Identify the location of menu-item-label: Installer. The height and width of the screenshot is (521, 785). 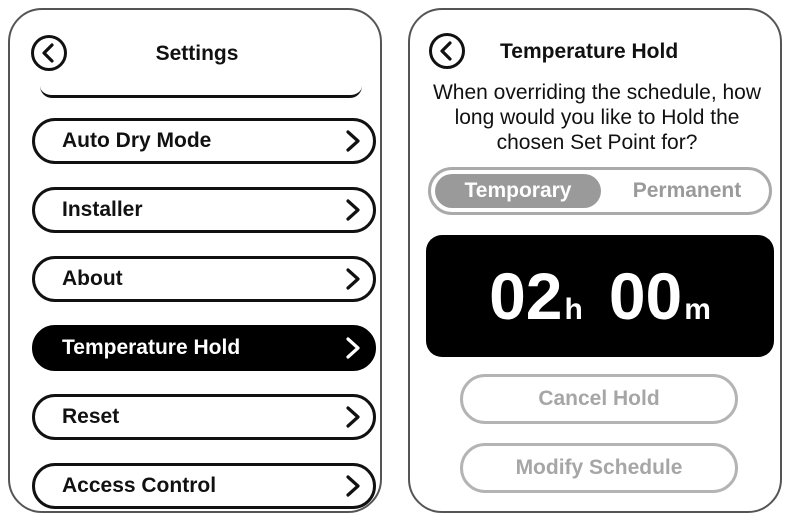
(102, 209).